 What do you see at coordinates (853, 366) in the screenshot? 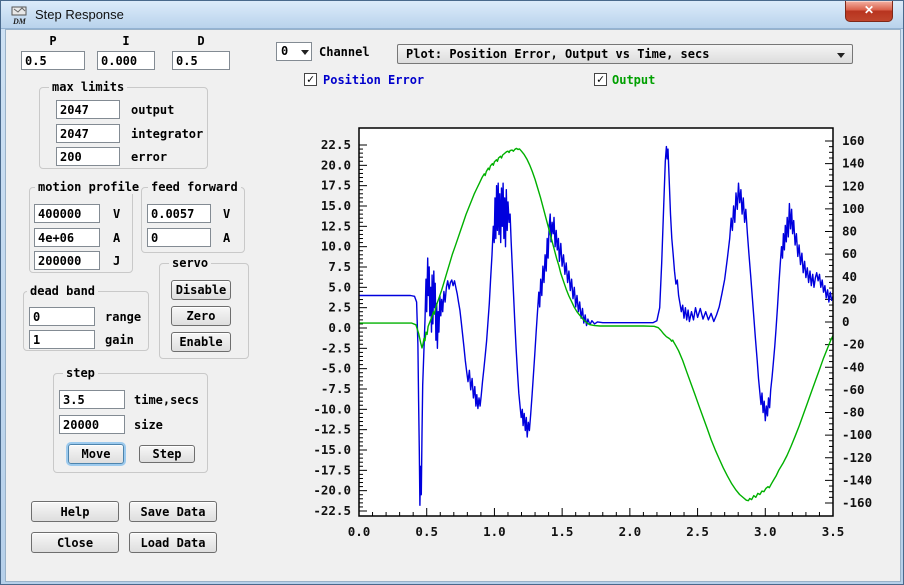
I see `svg-text: -40` at bounding box center [853, 366].